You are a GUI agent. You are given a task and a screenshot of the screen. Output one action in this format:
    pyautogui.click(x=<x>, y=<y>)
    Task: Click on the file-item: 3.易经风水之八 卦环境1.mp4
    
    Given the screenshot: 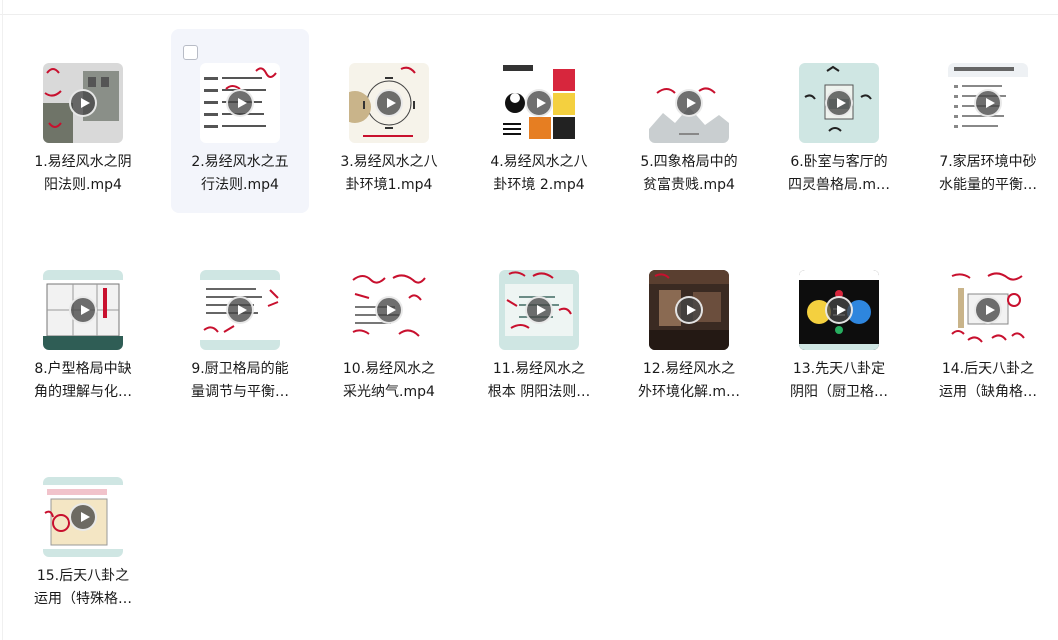 What is the action you would take?
    pyautogui.click(x=389, y=121)
    